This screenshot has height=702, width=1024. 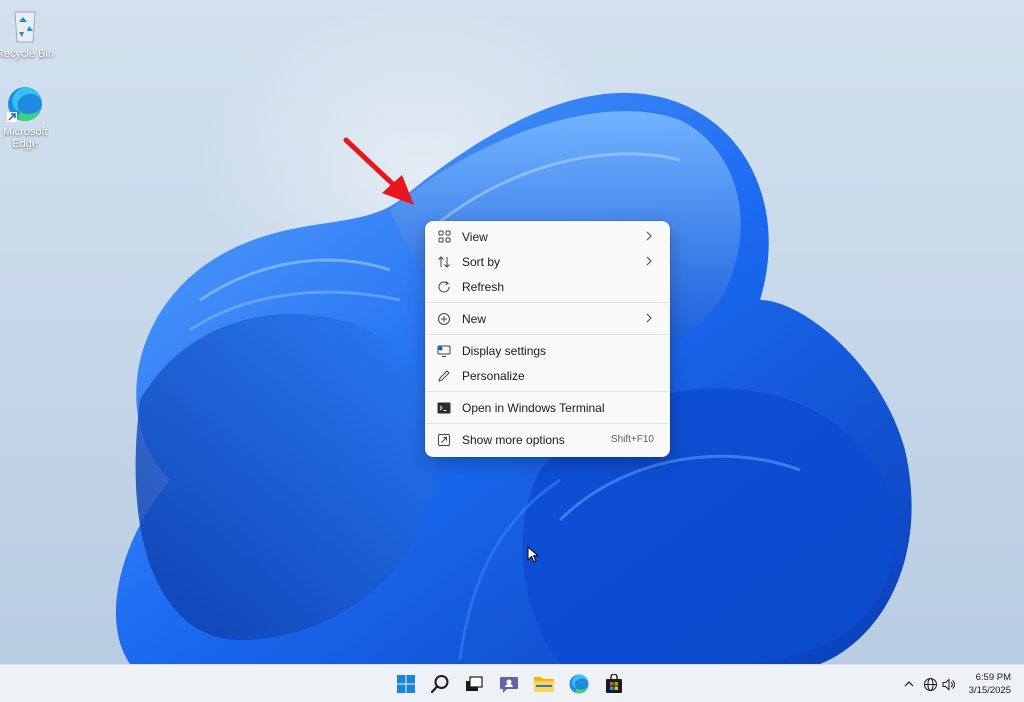 I want to click on menu-item-refresh: Refresh, so click(x=547, y=286).